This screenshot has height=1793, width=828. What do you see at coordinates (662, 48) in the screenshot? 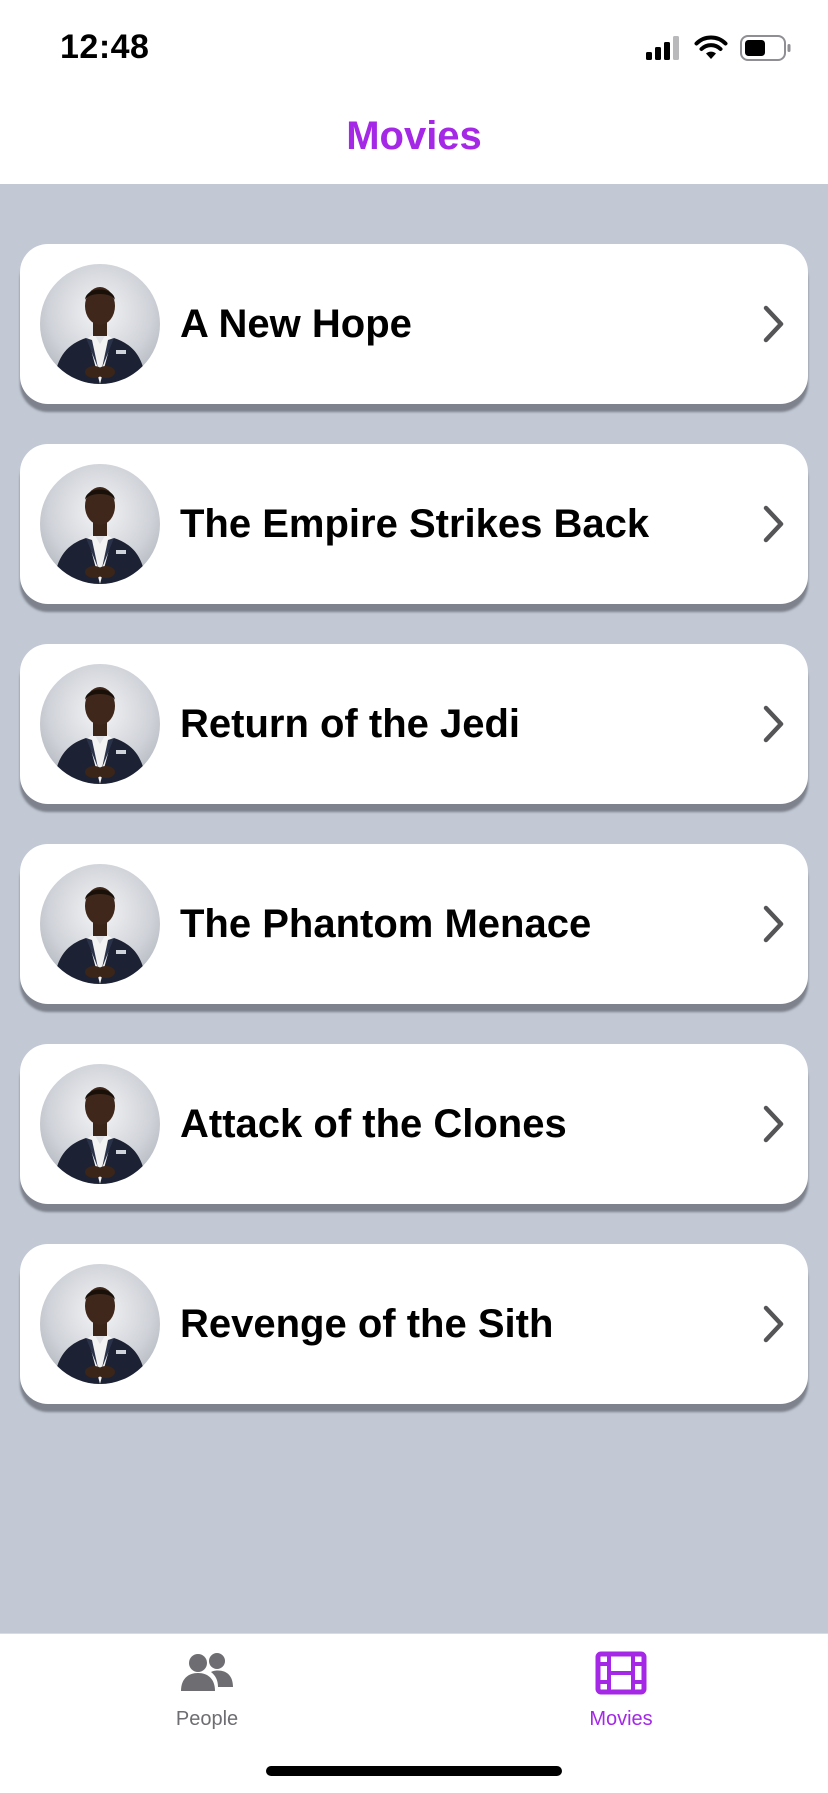
I see `cellular-signal-icon` at bounding box center [662, 48].